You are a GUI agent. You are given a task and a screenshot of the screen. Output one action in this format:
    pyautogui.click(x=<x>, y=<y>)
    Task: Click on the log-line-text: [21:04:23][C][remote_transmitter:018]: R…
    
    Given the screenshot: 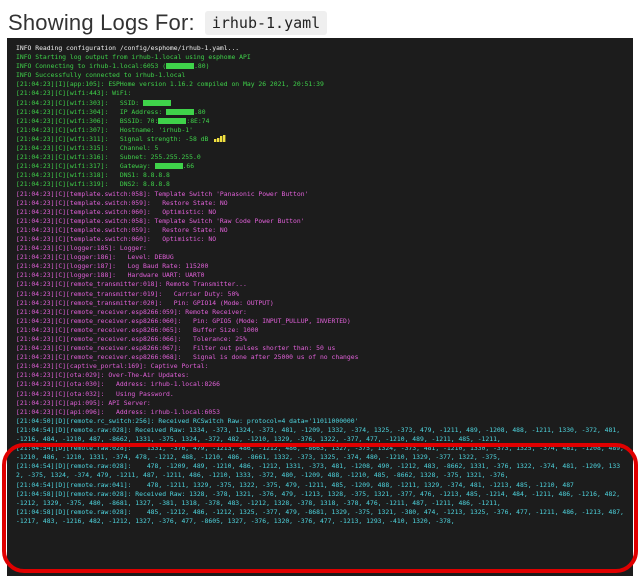 What is the action you would take?
    pyautogui.click(x=131, y=284)
    